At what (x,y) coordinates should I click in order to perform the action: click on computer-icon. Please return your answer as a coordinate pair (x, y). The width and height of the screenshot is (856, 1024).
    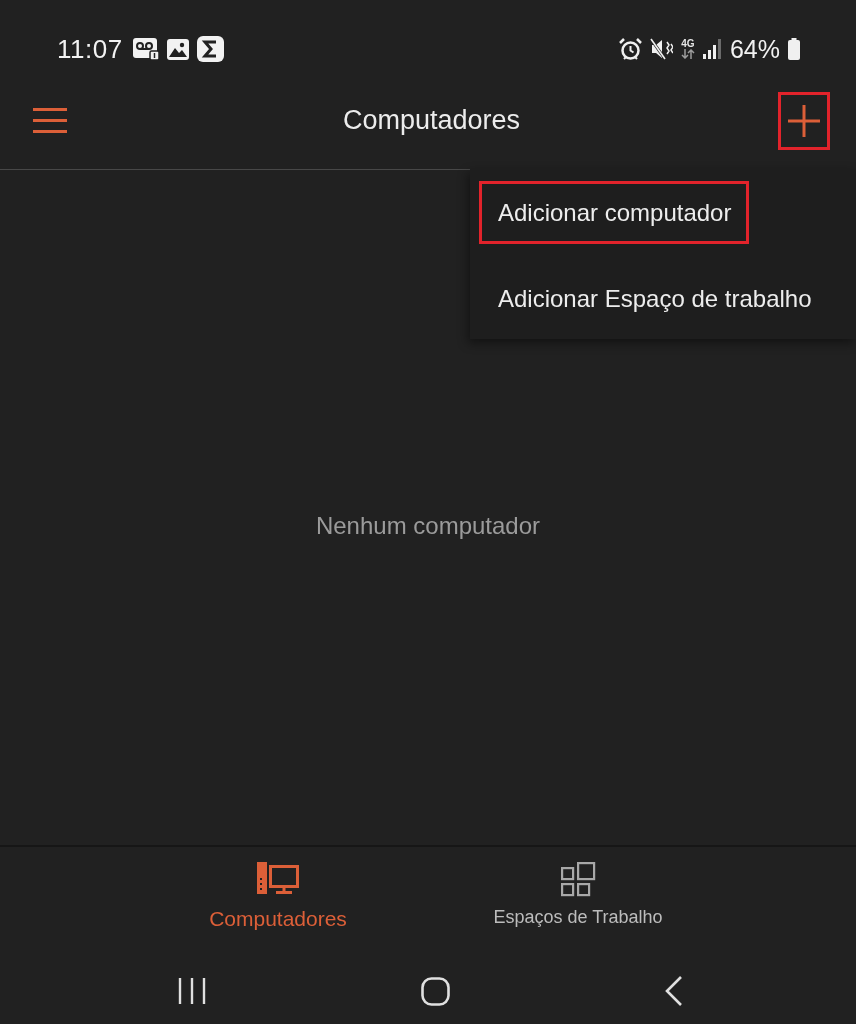
    Looking at the image, I should click on (278, 878).